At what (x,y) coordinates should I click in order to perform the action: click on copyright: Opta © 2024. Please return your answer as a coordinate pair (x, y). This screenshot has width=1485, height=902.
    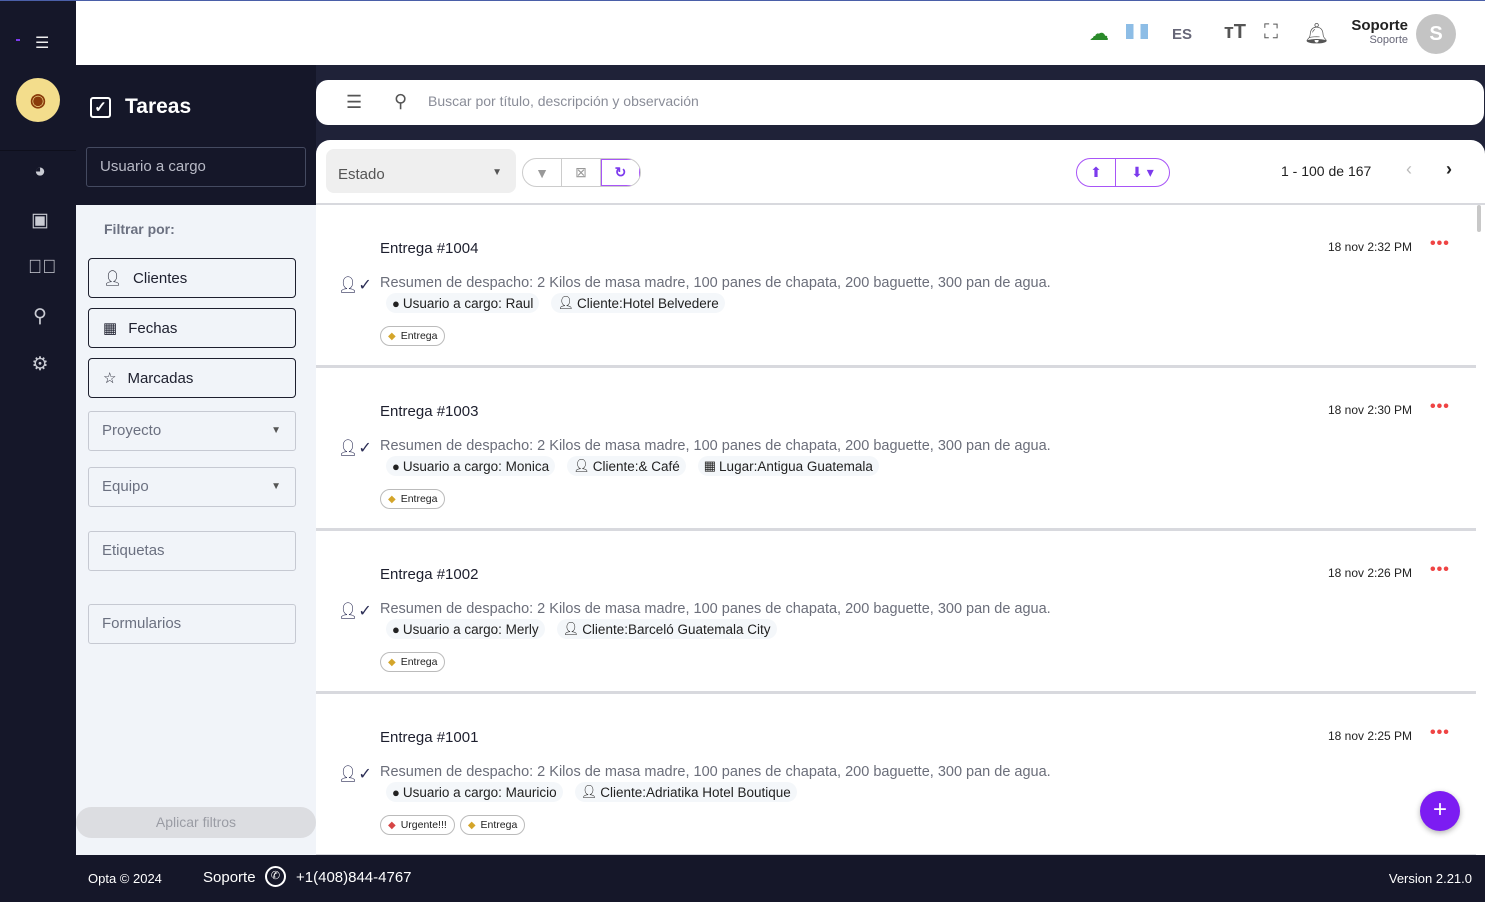
    Looking at the image, I should click on (125, 878).